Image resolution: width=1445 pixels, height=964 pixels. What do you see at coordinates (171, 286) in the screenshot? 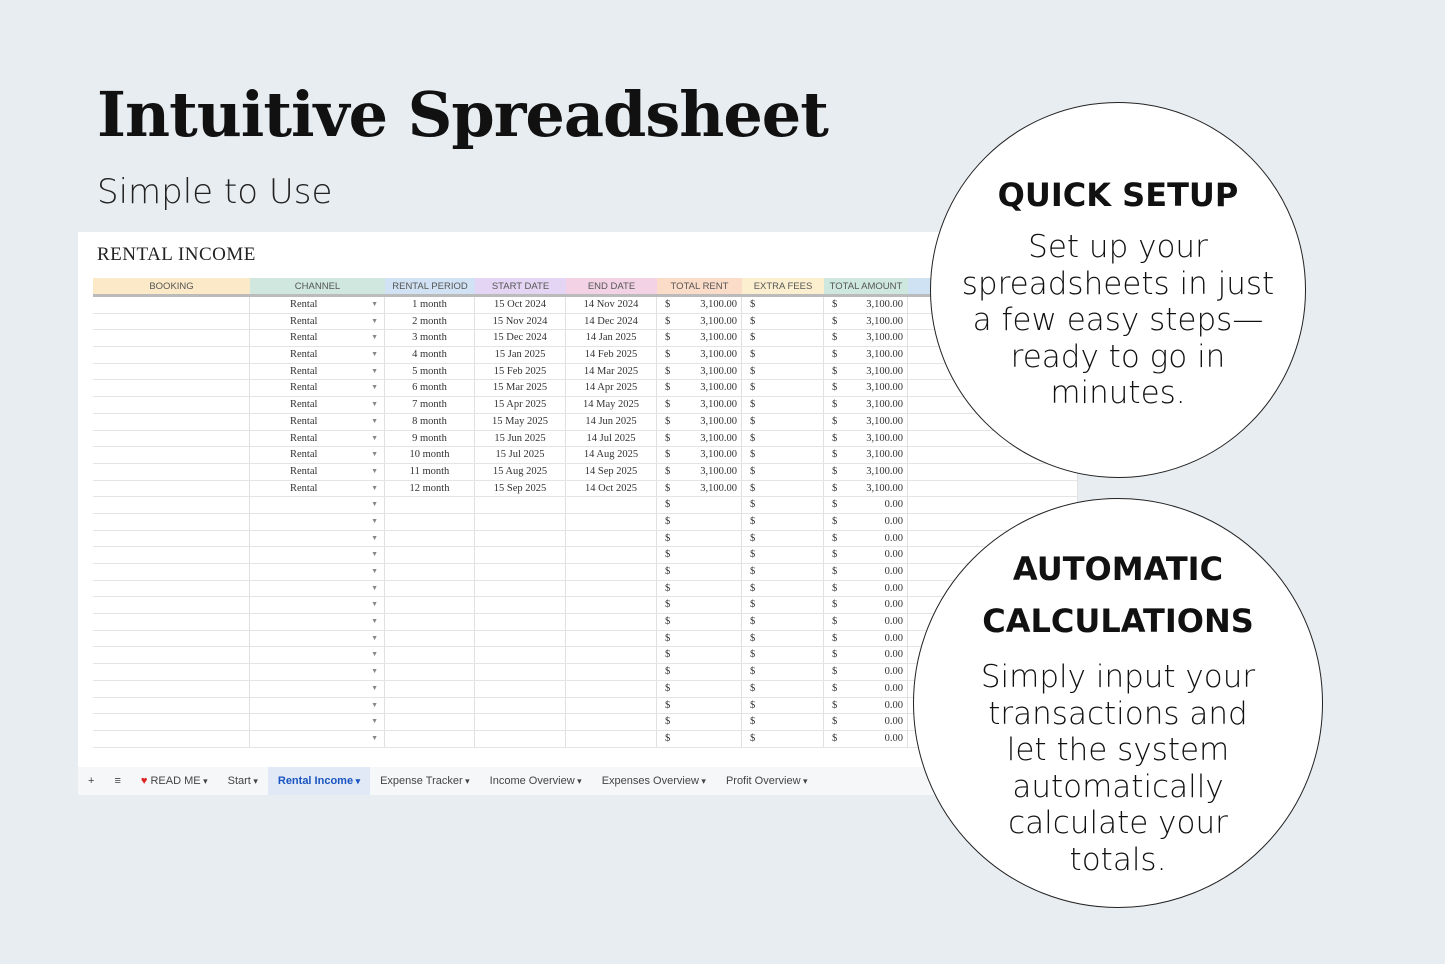
I see `column-header: BOOKING` at bounding box center [171, 286].